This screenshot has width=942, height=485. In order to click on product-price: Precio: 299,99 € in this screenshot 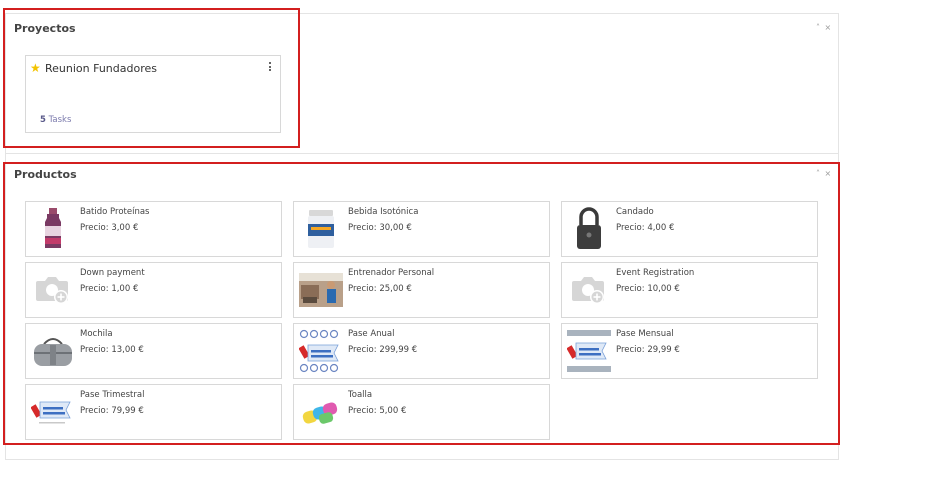, I will do `click(383, 350)`.